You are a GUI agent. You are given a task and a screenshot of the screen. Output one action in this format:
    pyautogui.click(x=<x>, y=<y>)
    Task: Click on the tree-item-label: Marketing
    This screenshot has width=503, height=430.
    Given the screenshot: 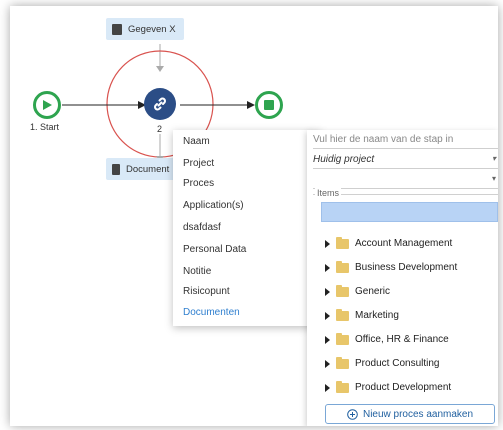 What is the action you would take?
    pyautogui.click(x=377, y=315)
    